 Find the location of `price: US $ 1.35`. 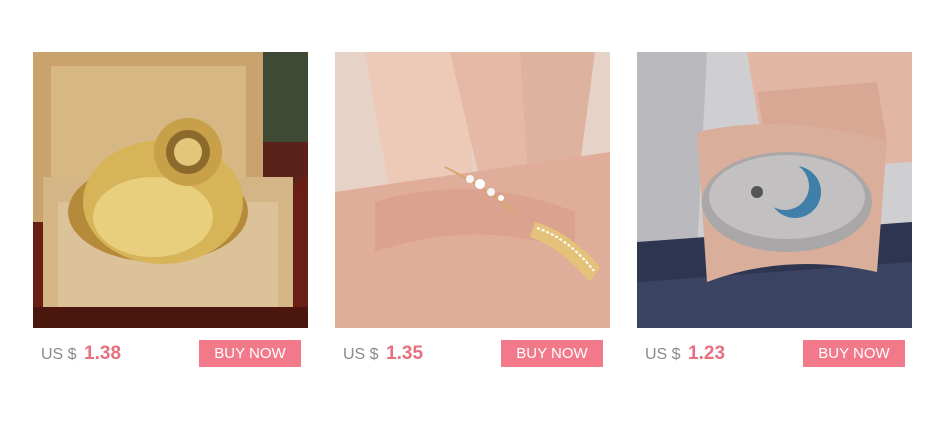

price: US $ 1.35 is located at coordinates (383, 354).